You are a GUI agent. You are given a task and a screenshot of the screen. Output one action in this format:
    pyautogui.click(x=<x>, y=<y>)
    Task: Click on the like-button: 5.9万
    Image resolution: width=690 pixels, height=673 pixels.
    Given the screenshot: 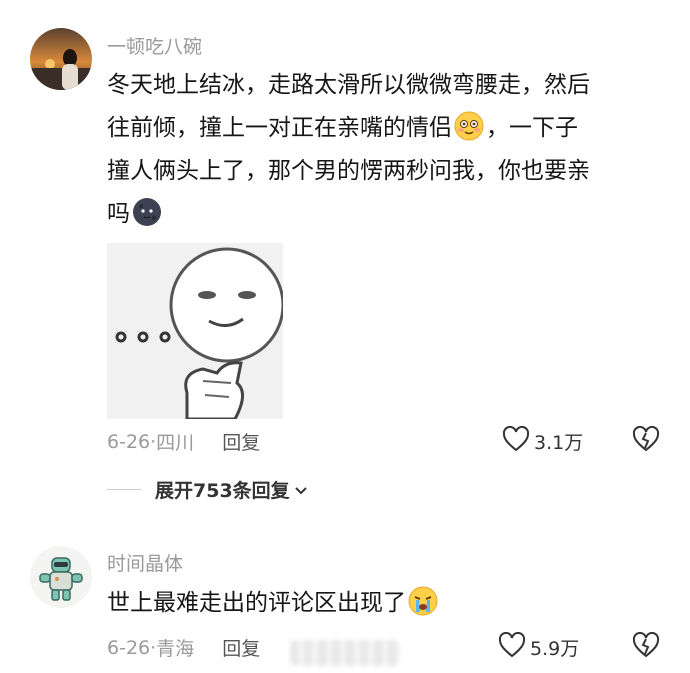 What is the action you would take?
    pyautogui.click(x=539, y=647)
    